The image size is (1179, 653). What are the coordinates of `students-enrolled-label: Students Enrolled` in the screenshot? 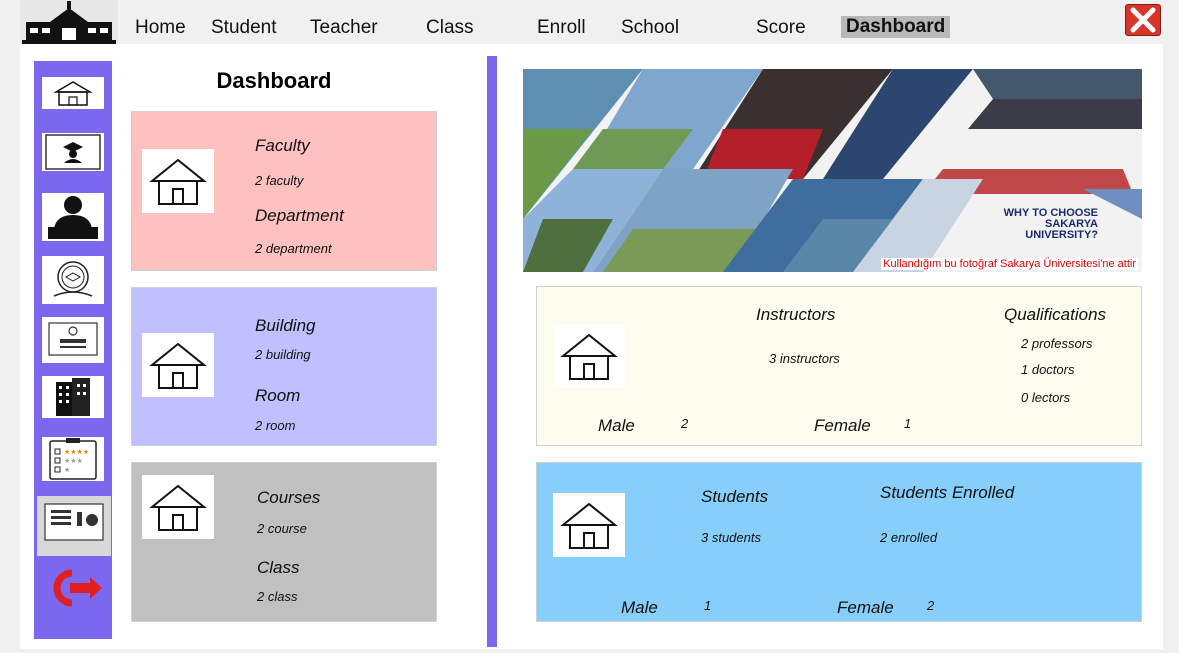 It's located at (947, 492).